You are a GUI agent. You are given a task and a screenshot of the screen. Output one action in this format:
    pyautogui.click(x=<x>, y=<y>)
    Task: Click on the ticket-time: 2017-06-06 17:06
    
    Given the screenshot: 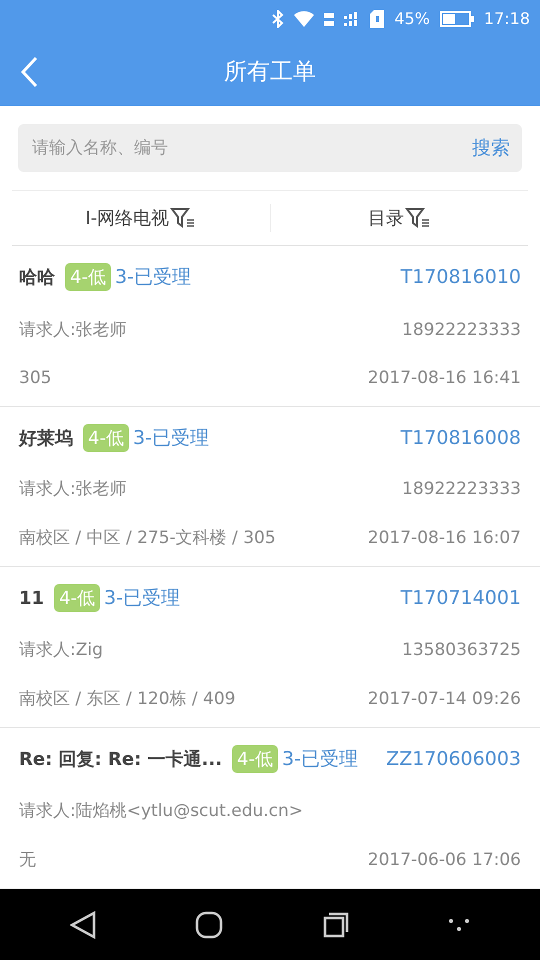 What is the action you would take?
    pyautogui.click(x=444, y=860)
    